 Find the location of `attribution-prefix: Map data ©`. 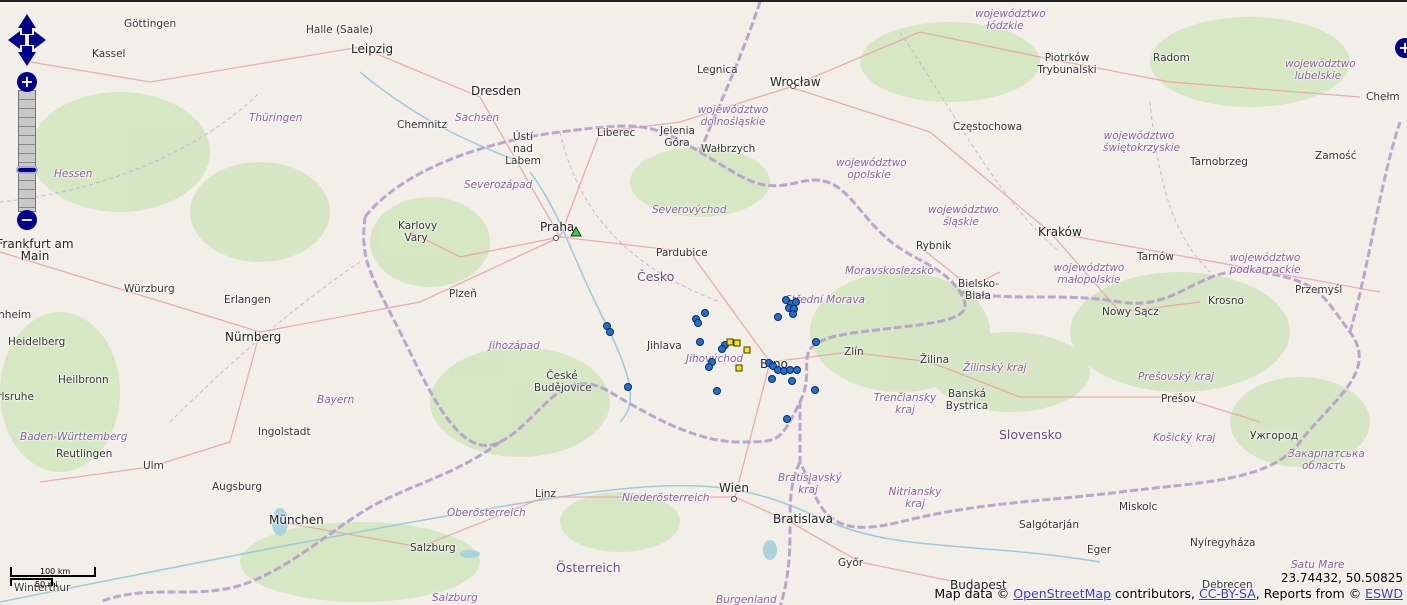

attribution-prefix: Map data © is located at coordinates (972, 593).